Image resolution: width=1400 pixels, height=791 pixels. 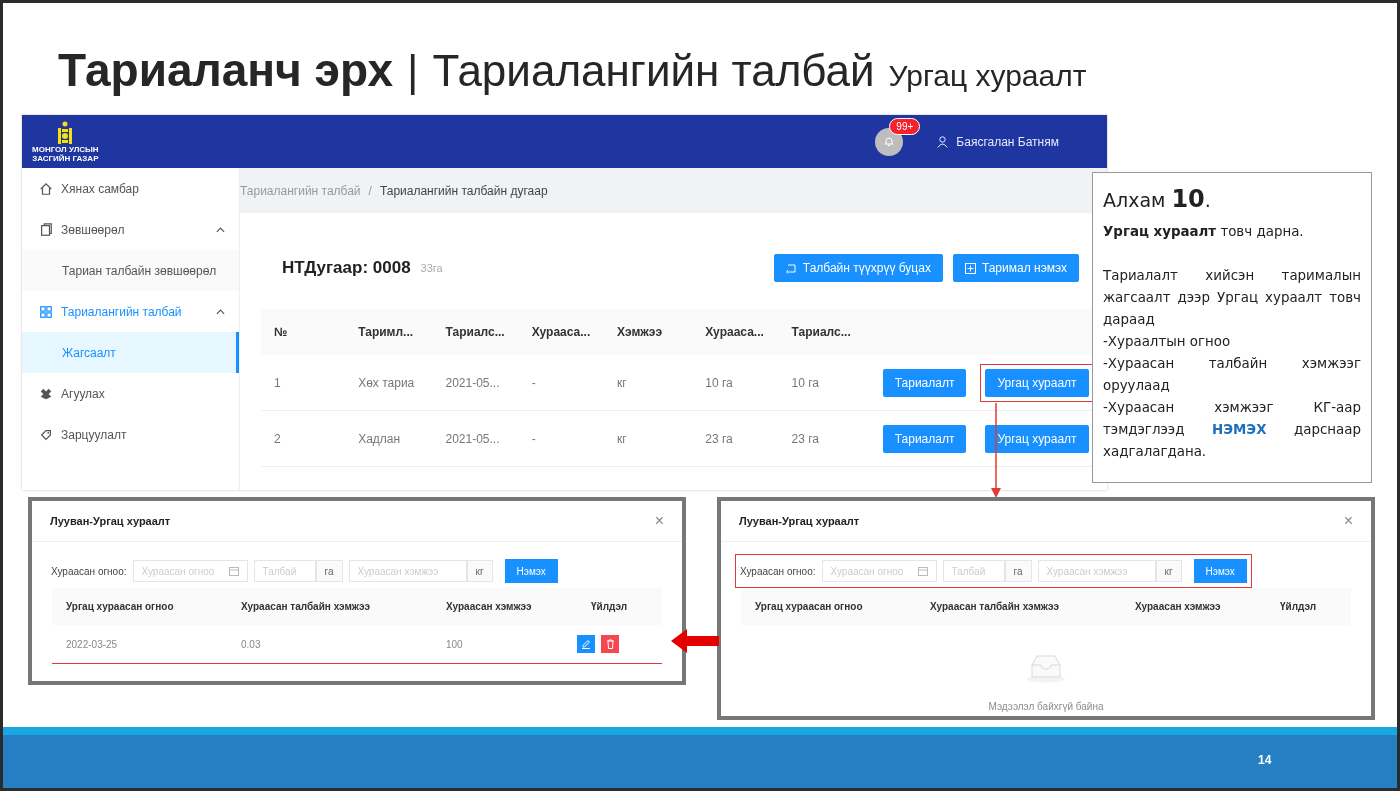 What do you see at coordinates (791, 268) in the screenshot?
I see `return-icon` at bounding box center [791, 268].